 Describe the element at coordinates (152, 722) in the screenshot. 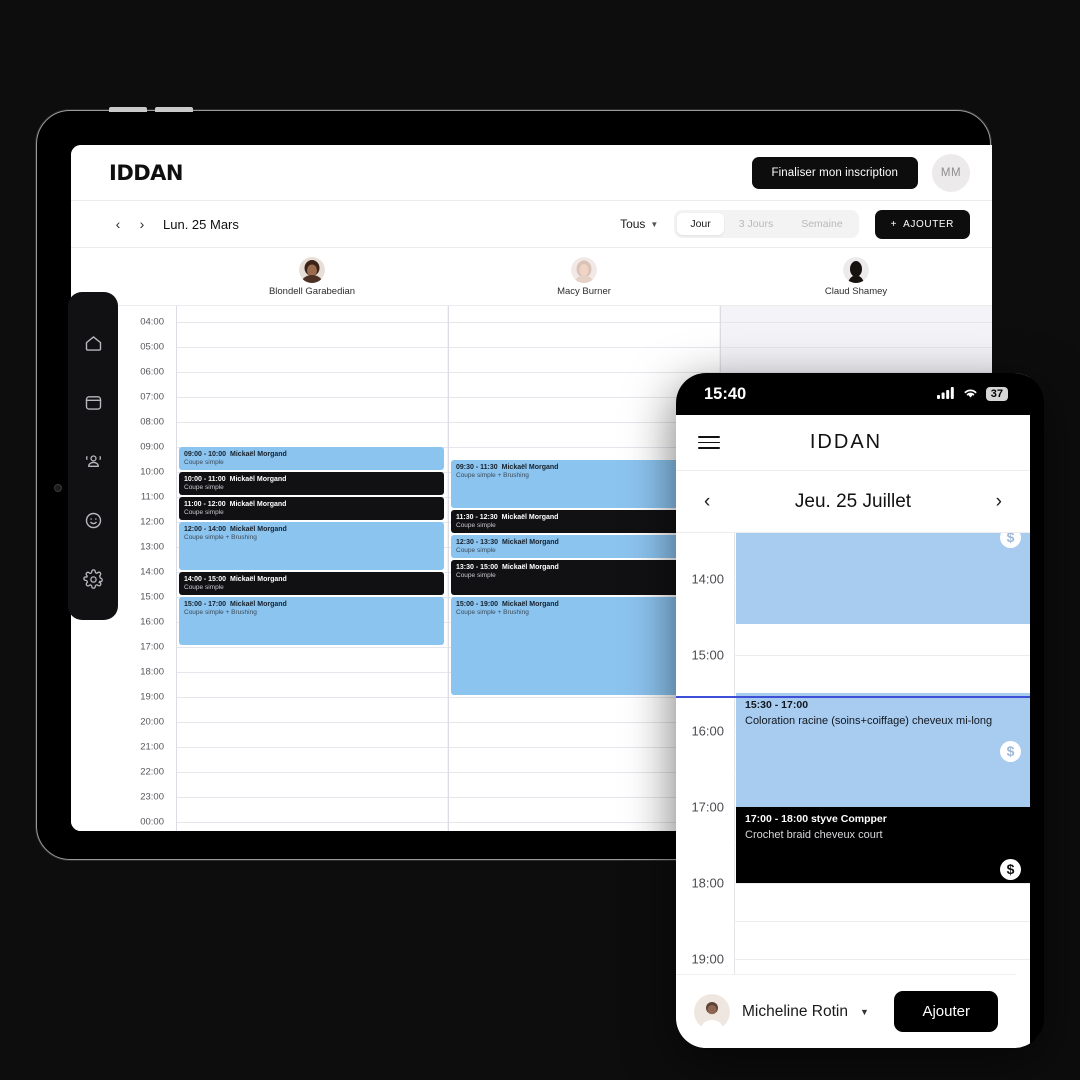

I see `time-label: 20:00` at that location.